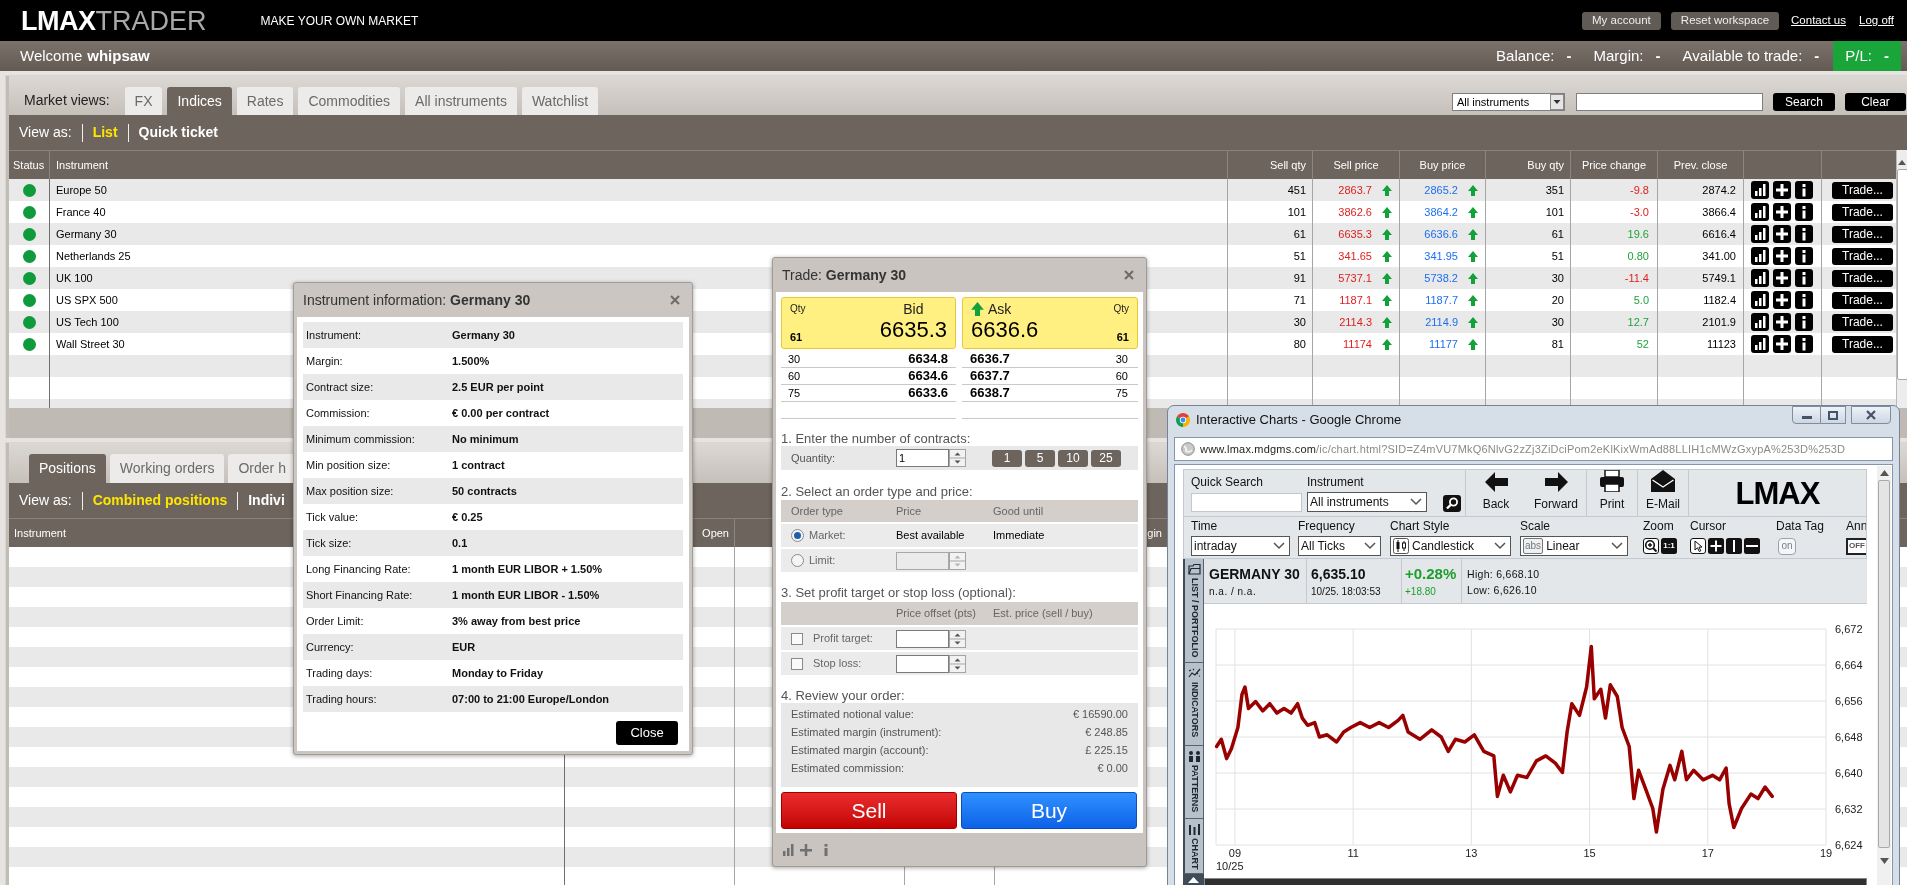  What do you see at coordinates (1876, 20) in the screenshot?
I see `header-link: Log off` at bounding box center [1876, 20].